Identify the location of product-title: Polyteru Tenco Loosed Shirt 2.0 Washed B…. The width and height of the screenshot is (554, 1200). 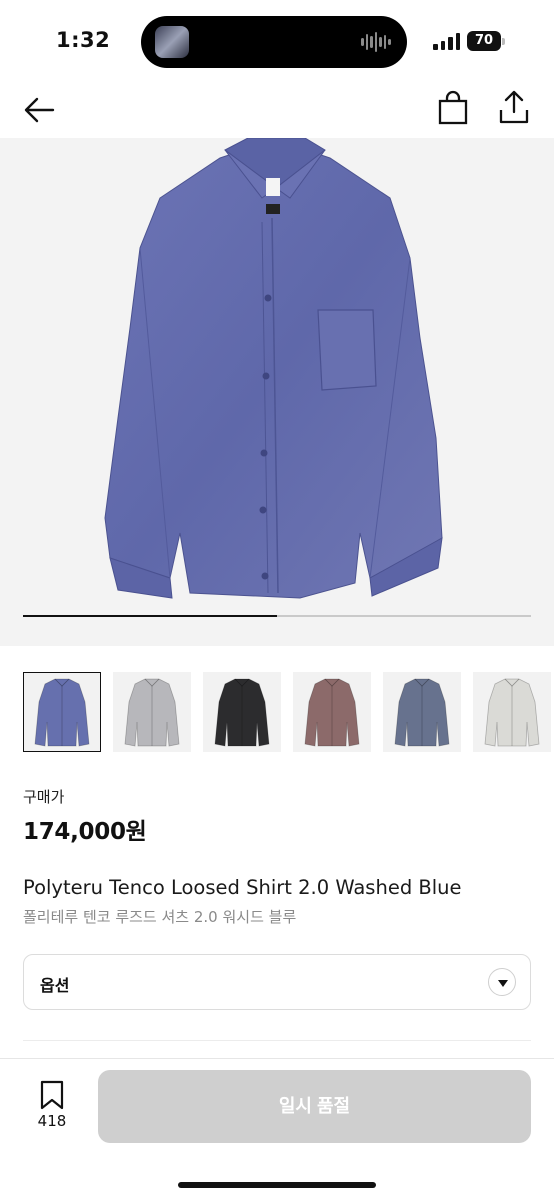
(242, 887).